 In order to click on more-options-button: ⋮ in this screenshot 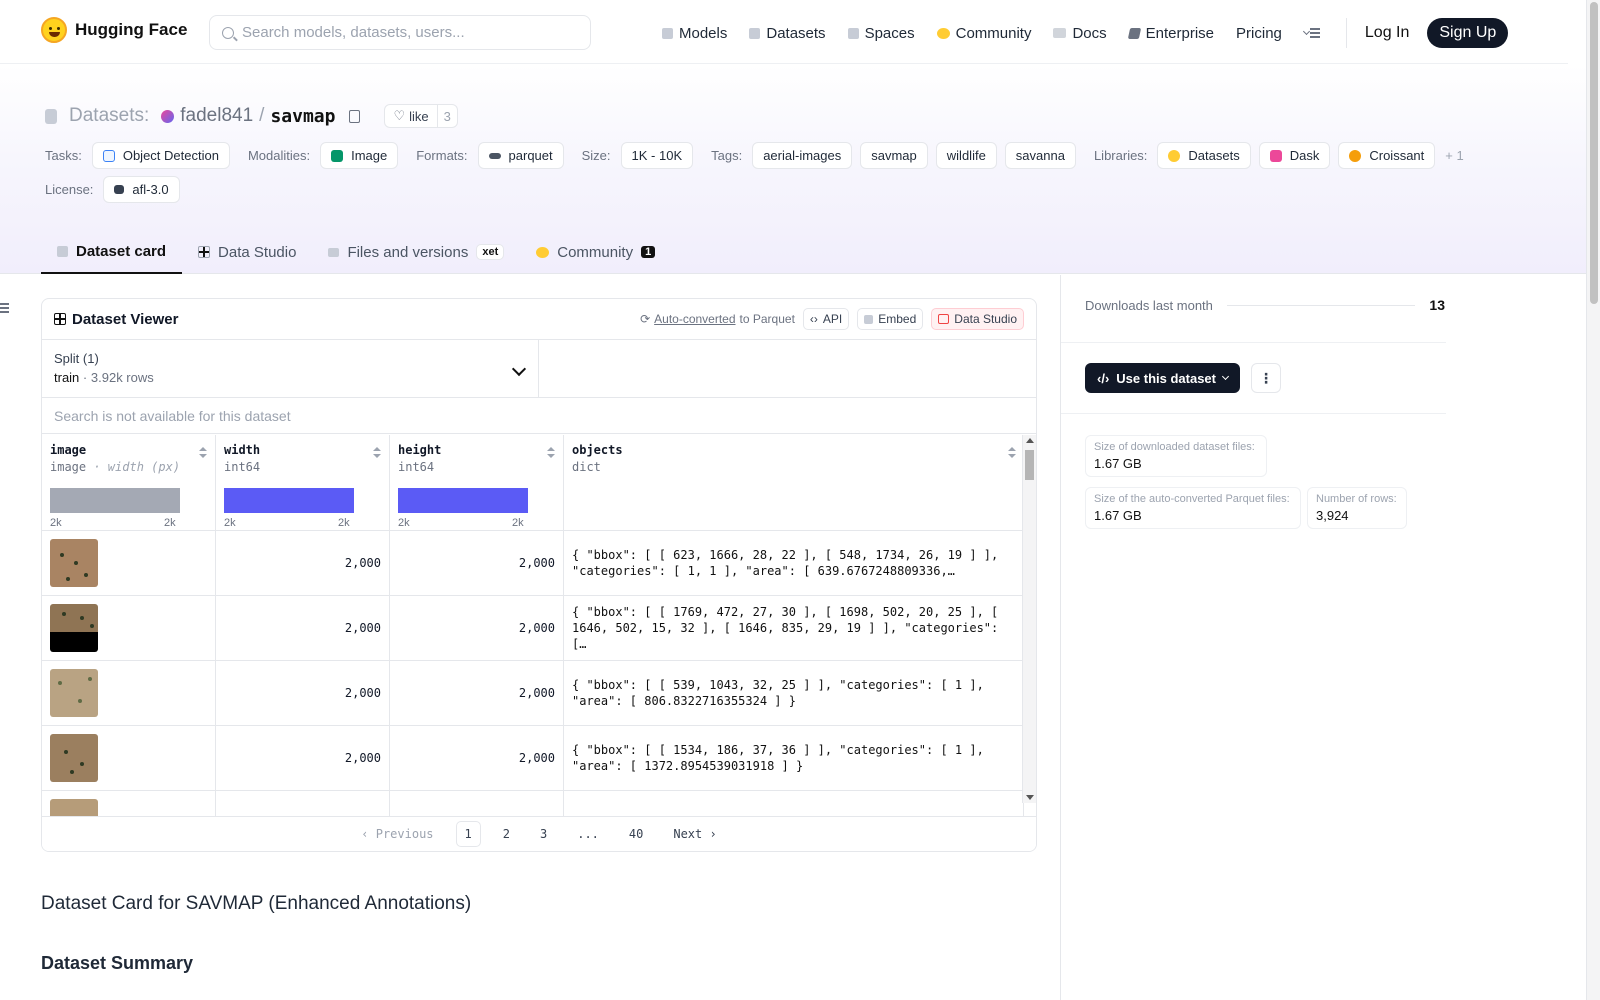, I will do `click(1266, 378)`.